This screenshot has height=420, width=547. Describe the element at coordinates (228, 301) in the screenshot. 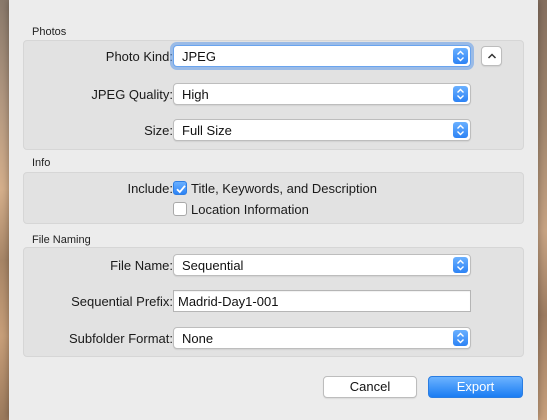

I see `sequential-prefix-value: Madrid-Day1-001` at that location.